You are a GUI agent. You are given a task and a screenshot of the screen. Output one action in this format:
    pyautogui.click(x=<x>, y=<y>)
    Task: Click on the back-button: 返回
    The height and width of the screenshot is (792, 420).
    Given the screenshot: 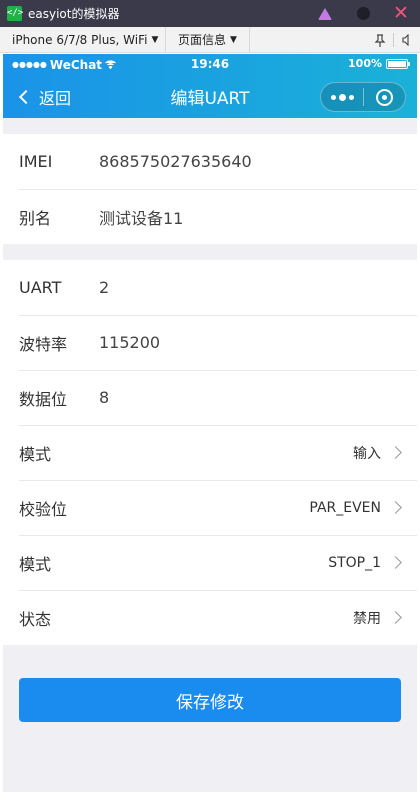 What is the action you would take?
    pyautogui.click(x=44, y=96)
    